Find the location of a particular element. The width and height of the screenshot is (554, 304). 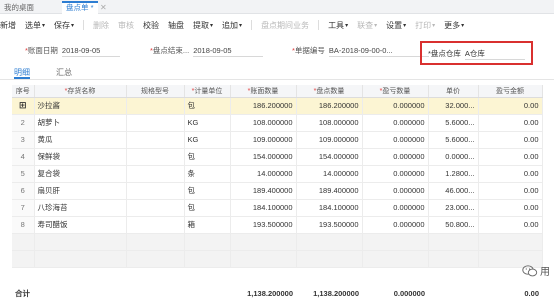

tab-summary: 汇总 is located at coordinates (64, 73).